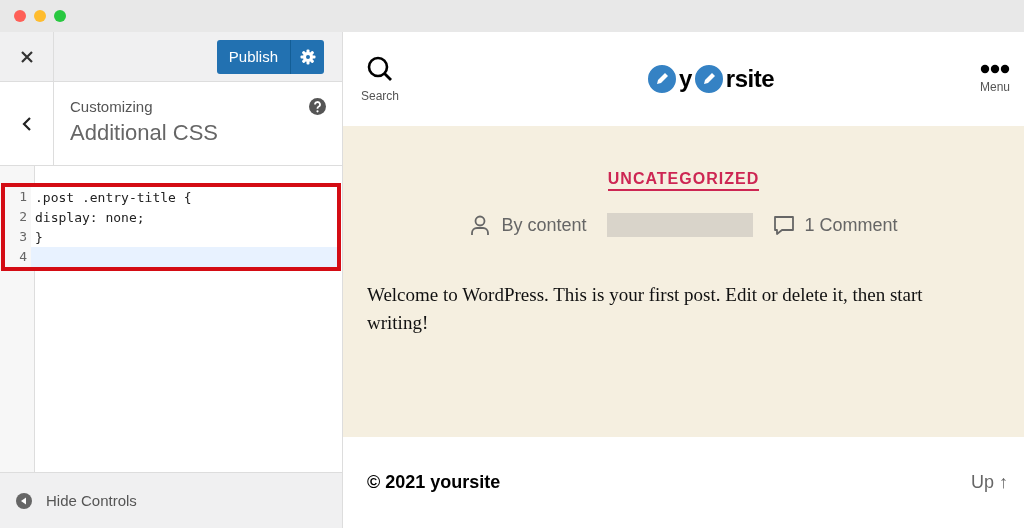 The width and height of the screenshot is (1024, 528). Describe the element at coordinates (783, 225) in the screenshot. I see `comment-icon` at that location.